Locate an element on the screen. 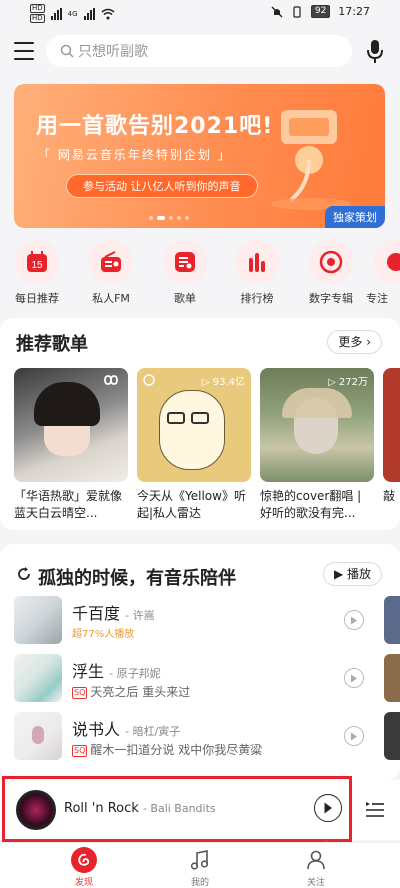  play-all-button: ▶ 播放 is located at coordinates (352, 574).